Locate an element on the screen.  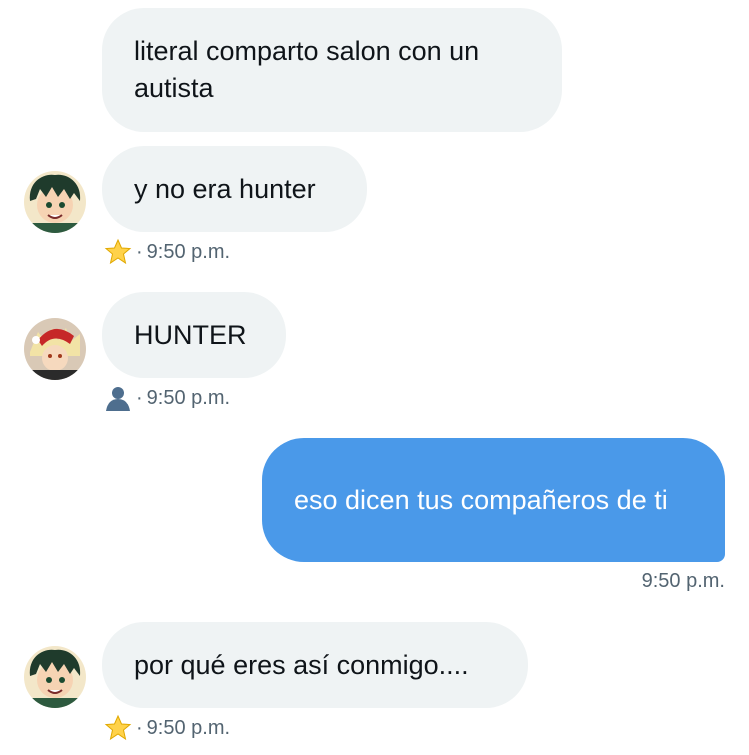
message-text: literal comparto salon con un autista is located at coordinates (307, 69).